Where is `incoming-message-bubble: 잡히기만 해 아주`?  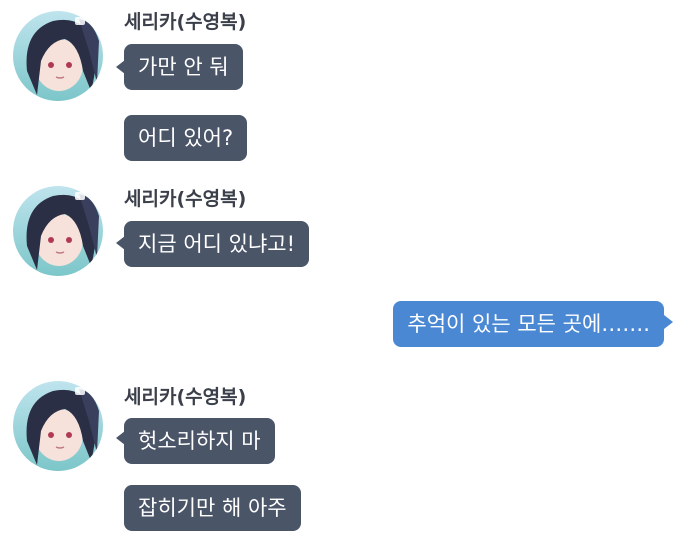
incoming-message-bubble: 잡히기만 해 아주 is located at coordinates (212, 508).